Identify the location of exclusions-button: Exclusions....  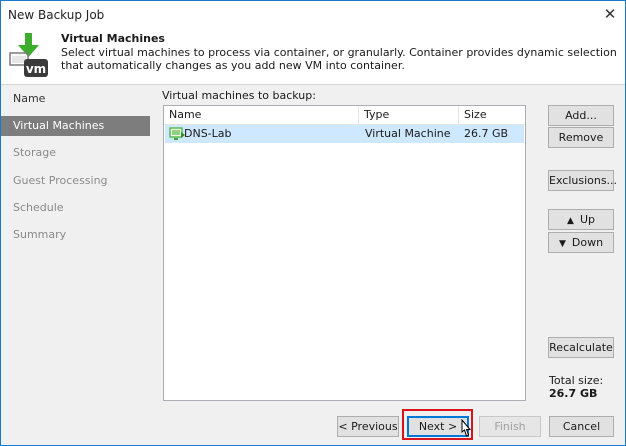
(582, 180).